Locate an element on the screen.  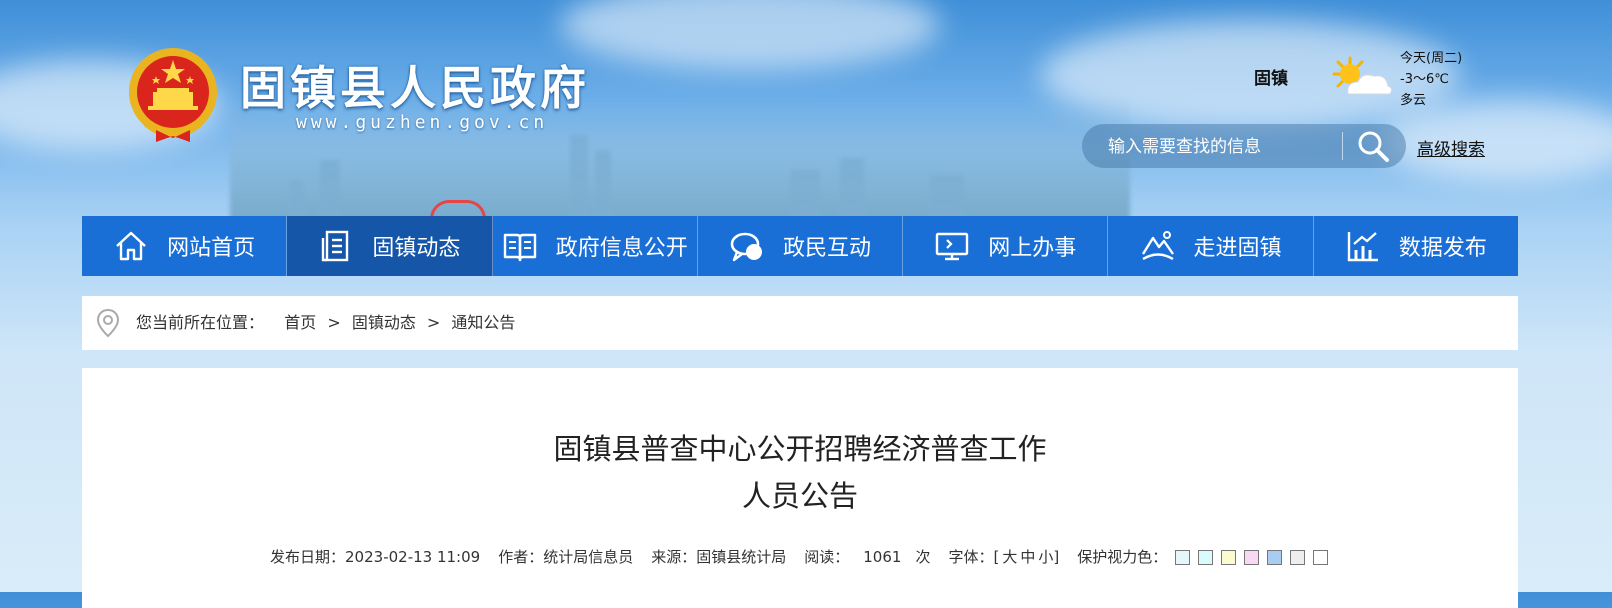
source-label: 来源： is located at coordinates (674, 557).